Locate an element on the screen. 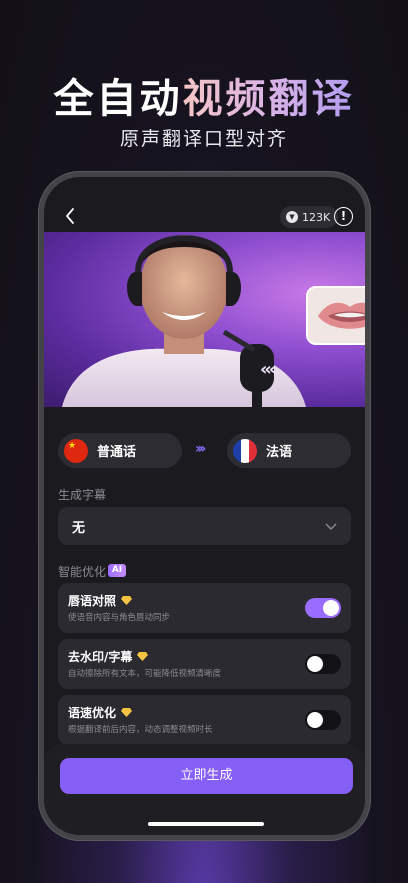 This screenshot has height=883, width=408. target-language-button: 法语 is located at coordinates (289, 450).